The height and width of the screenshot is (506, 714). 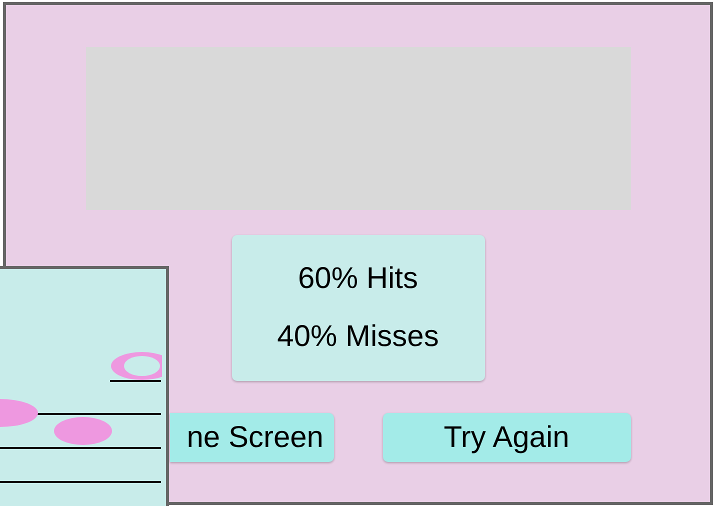 I want to click on result-text: 40% Misses, so click(x=358, y=337).